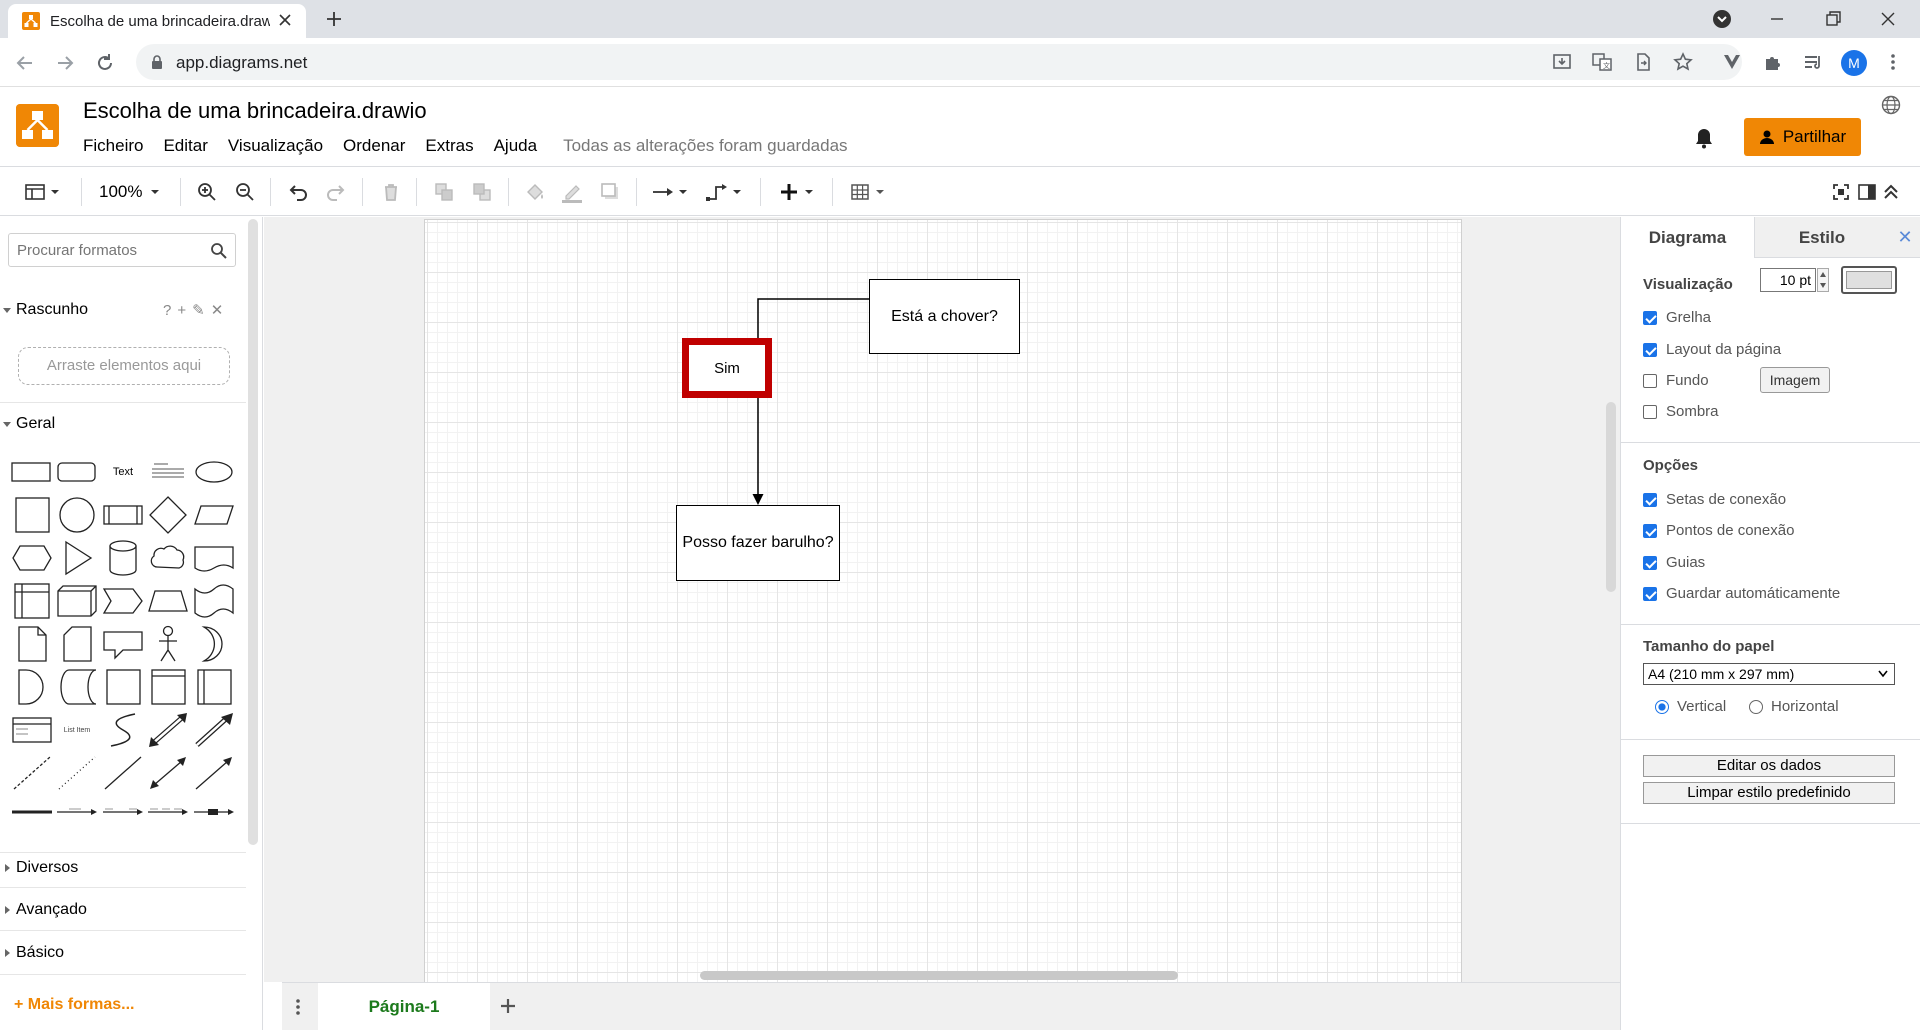 This screenshot has width=1920, height=1031. Describe the element at coordinates (1611, 497) in the screenshot. I see `canvas-vertical-scrollbar` at that location.